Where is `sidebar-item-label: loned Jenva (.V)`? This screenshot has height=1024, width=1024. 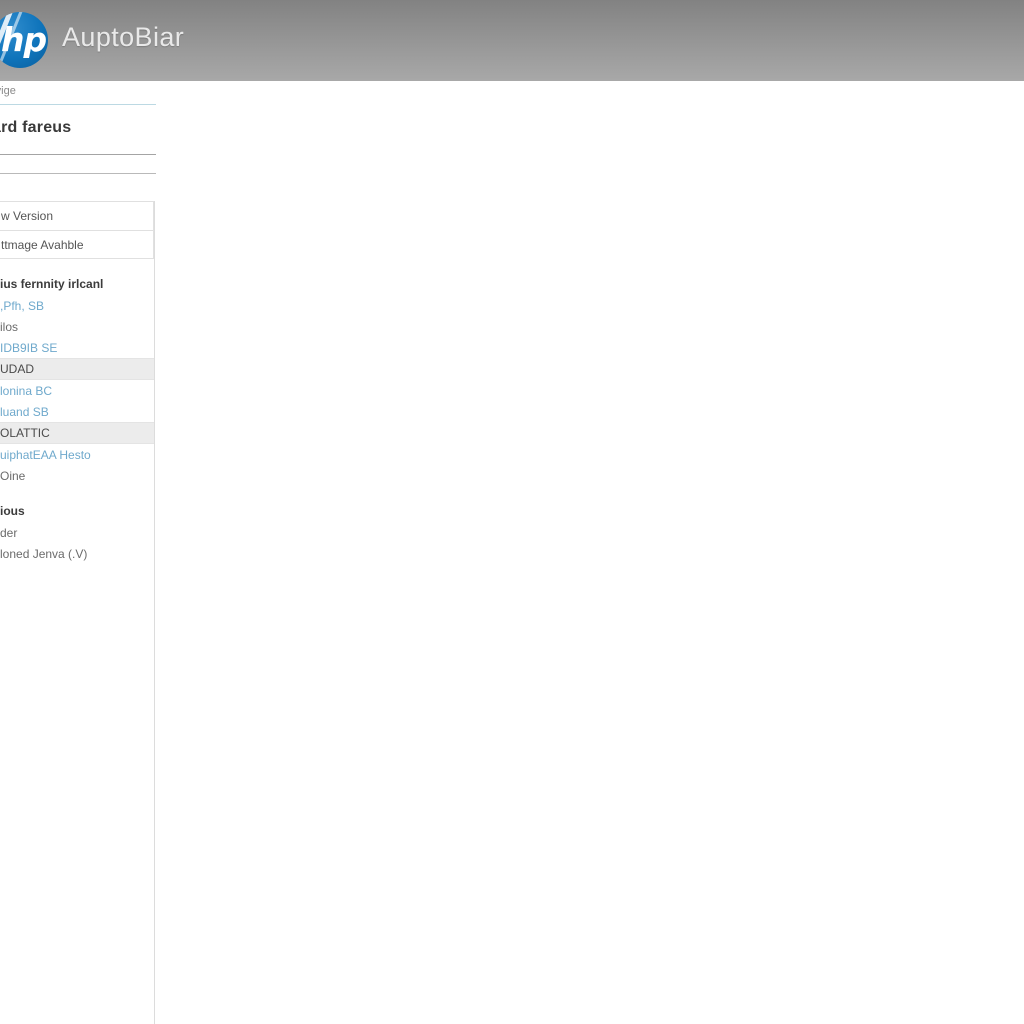
sidebar-item-label: loned Jenva (.V) is located at coordinates (44, 553).